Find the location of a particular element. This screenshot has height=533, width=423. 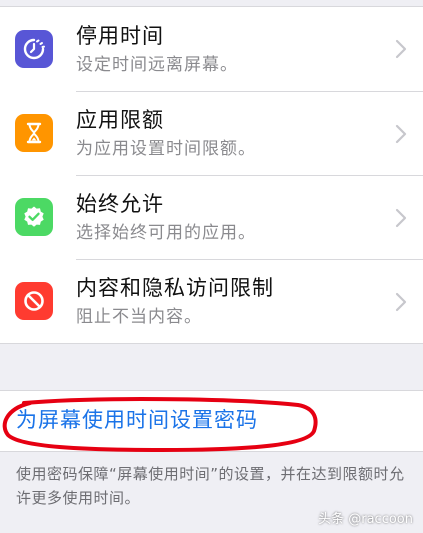

passcode-group: 为屏幕使用时间设置密码 is located at coordinates (211, 421).